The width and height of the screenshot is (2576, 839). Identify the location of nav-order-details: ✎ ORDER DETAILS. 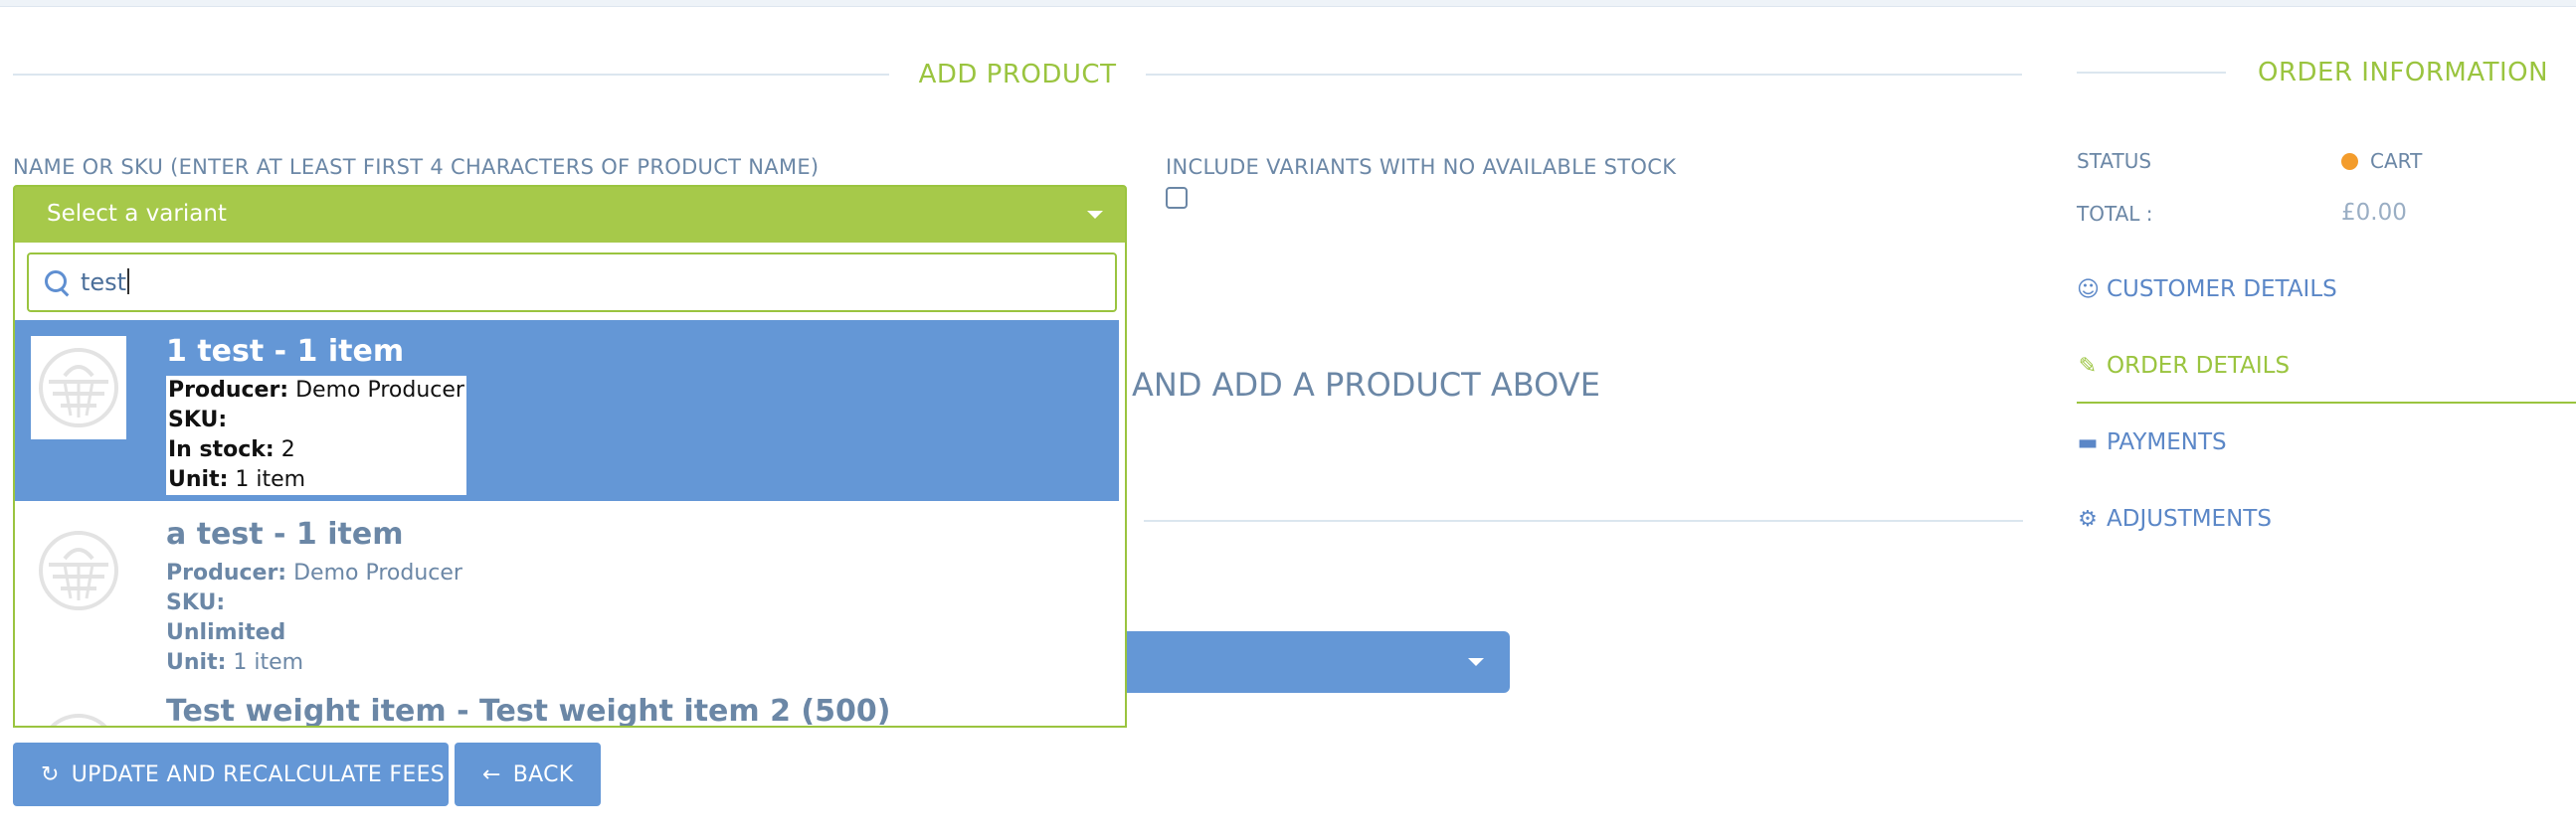
(2183, 366).